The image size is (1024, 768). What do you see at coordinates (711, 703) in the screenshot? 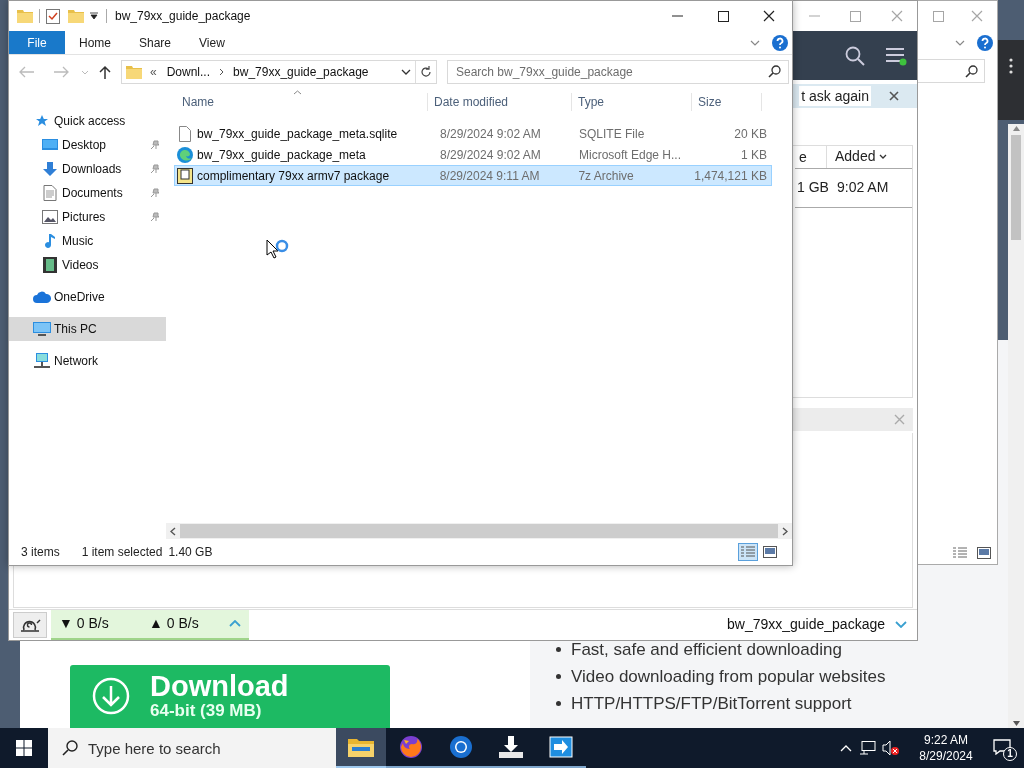
I see `feature-text: HTTP/HTTPS/FTP/BitTorrent support` at bounding box center [711, 703].